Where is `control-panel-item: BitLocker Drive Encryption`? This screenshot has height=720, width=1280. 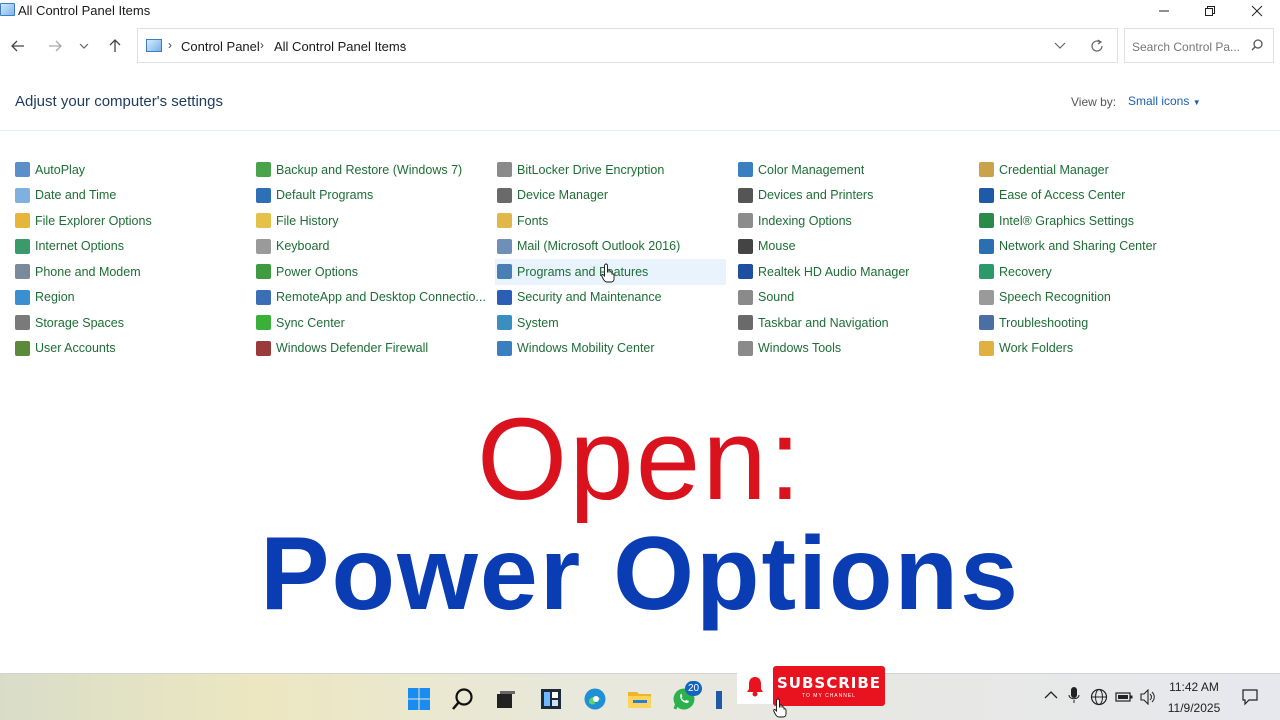 control-panel-item: BitLocker Drive Encryption is located at coordinates (615, 170).